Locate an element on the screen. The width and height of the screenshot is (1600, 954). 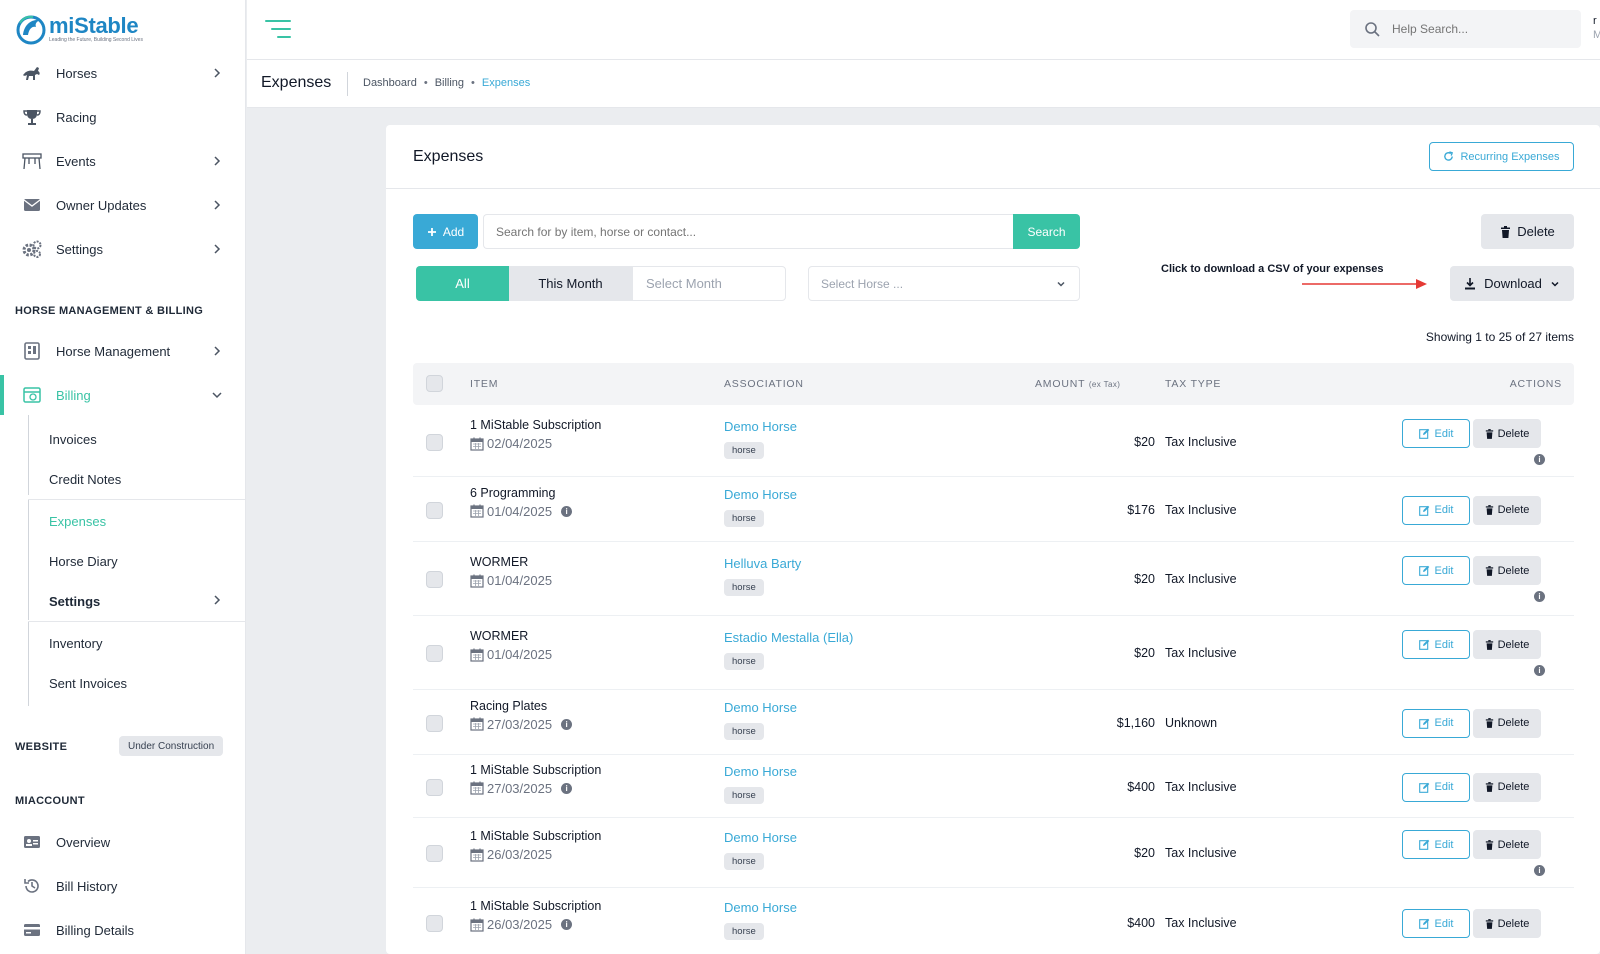
sidebar-item-horses: Horses is located at coordinates (122, 73).